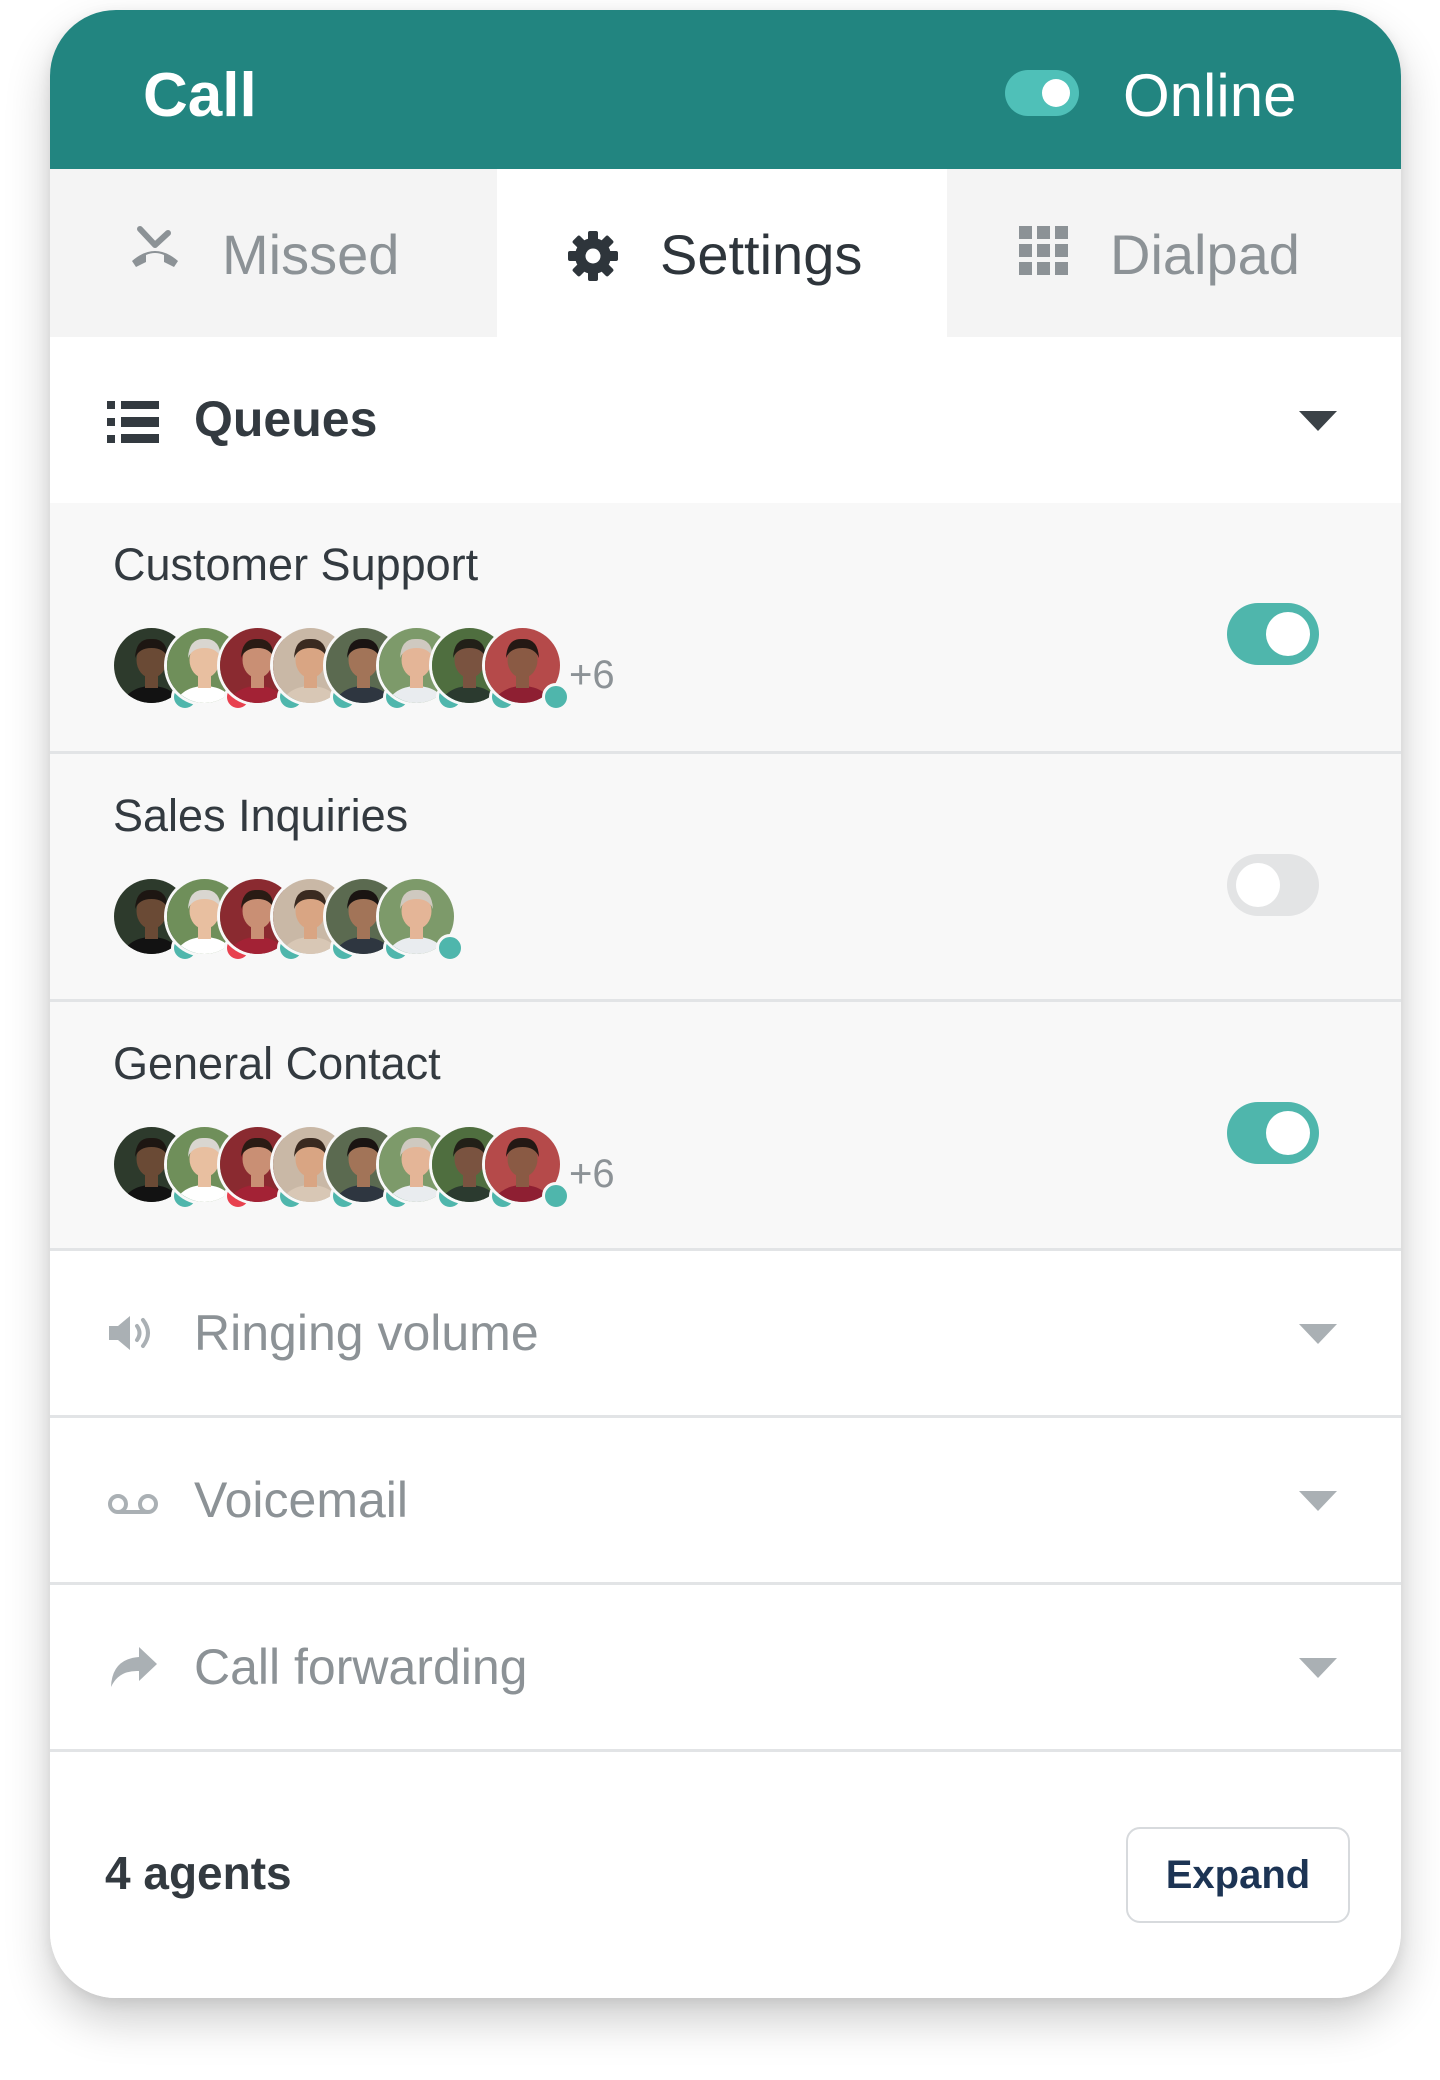 This screenshot has width=1440, height=2080. Describe the element at coordinates (725, 1881) in the screenshot. I see `agents-footer: 4 agents Expand` at that location.